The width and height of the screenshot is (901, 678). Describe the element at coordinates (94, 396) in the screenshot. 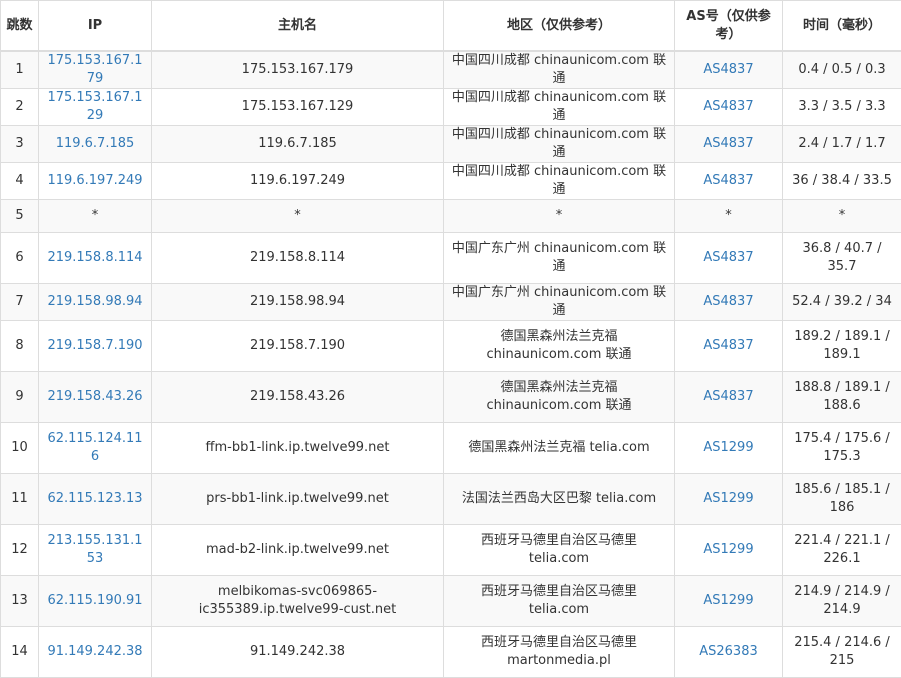

I see `ip-link: 219.158.43.26` at that location.